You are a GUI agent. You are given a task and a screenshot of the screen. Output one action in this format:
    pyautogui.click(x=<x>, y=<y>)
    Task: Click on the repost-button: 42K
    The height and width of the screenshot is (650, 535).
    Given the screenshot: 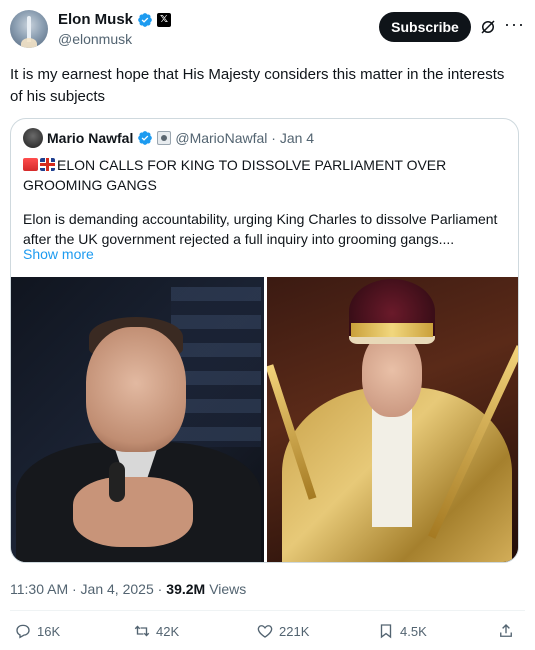 What is the action you would take?
    pyautogui.click(x=156, y=631)
    